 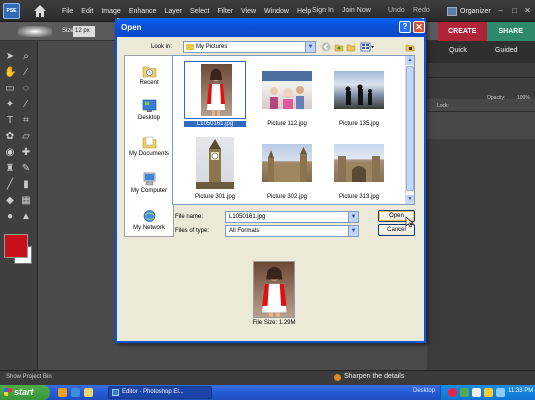 What do you see at coordinates (10, 185) in the screenshot?
I see `brush-tool-icon: ╱` at bounding box center [10, 185].